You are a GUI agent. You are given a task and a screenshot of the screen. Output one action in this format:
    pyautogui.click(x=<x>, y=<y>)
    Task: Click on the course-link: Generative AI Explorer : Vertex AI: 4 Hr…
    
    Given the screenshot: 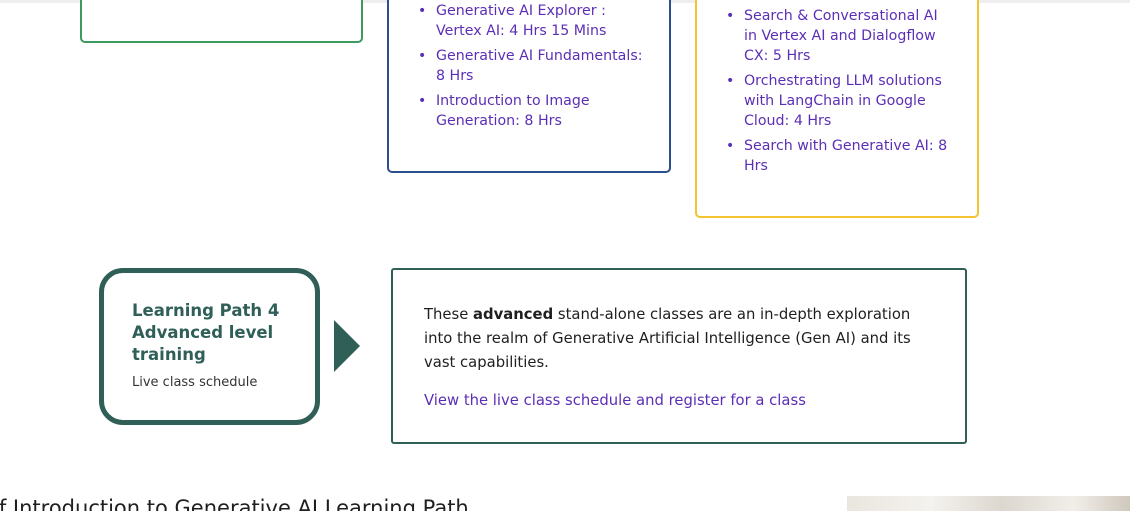 What is the action you would take?
    pyautogui.click(x=521, y=21)
    